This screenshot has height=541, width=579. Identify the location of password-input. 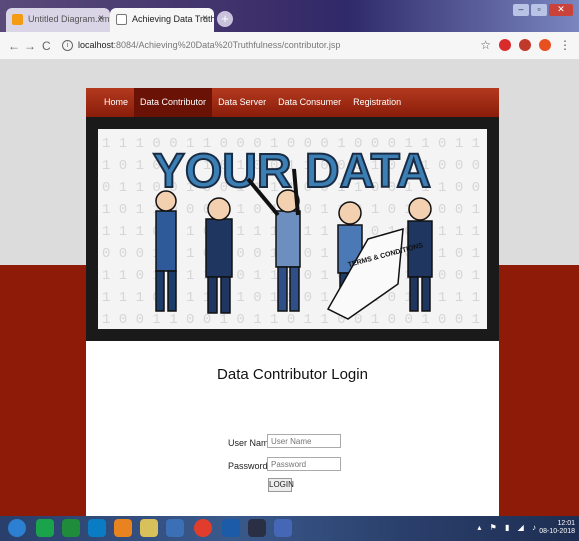
(304, 464).